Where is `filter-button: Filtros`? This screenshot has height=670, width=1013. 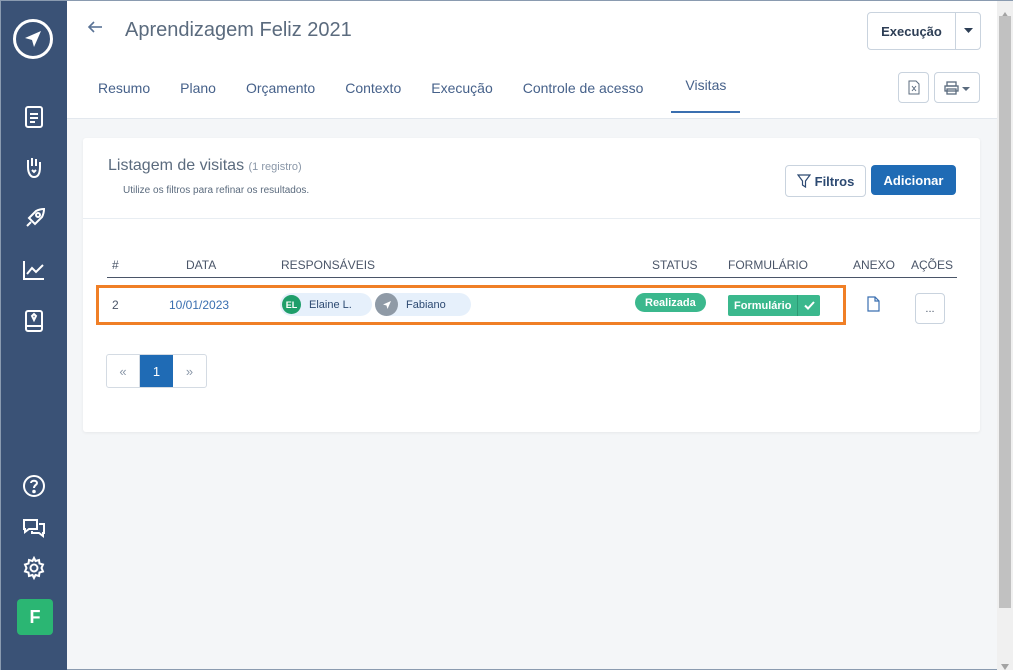 filter-button: Filtros is located at coordinates (825, 181).